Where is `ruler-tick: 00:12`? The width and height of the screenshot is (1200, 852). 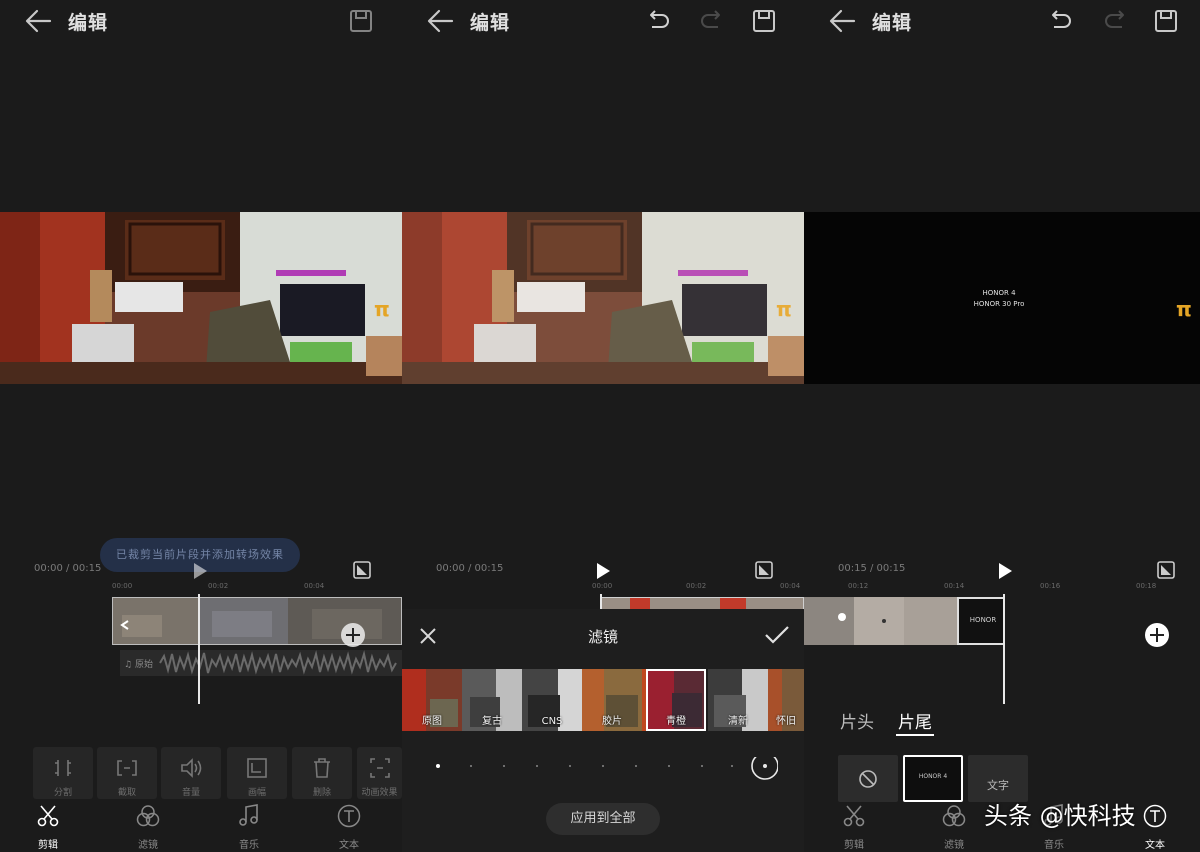 ruler-tick: 00:12 is located at coordinates (858, 586).